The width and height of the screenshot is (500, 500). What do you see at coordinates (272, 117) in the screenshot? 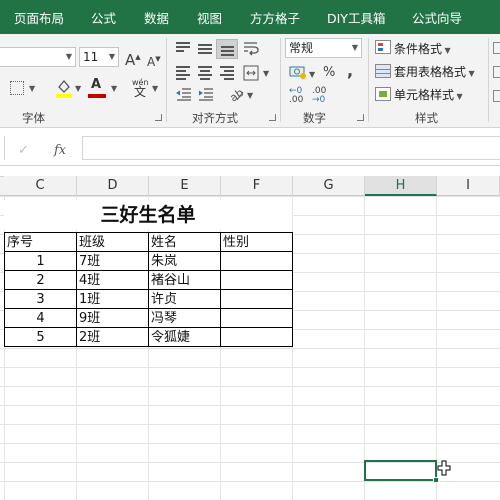
I see `alignment-dialog-launcher-icon` at bounding box center [272, 117].